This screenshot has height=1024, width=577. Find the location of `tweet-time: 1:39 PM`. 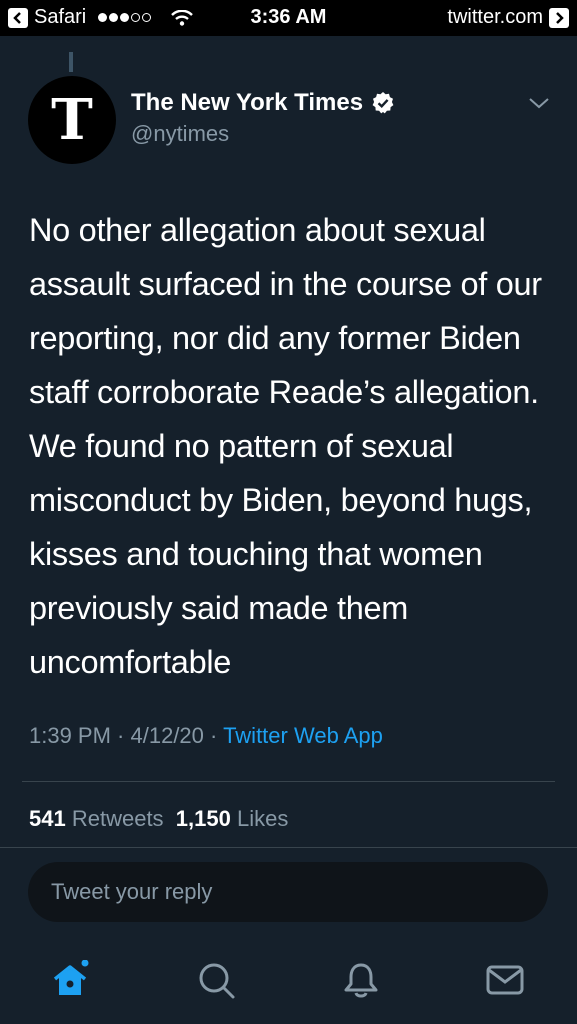

tweet-time: 1:39 PM is located at coordinates (70, 735).